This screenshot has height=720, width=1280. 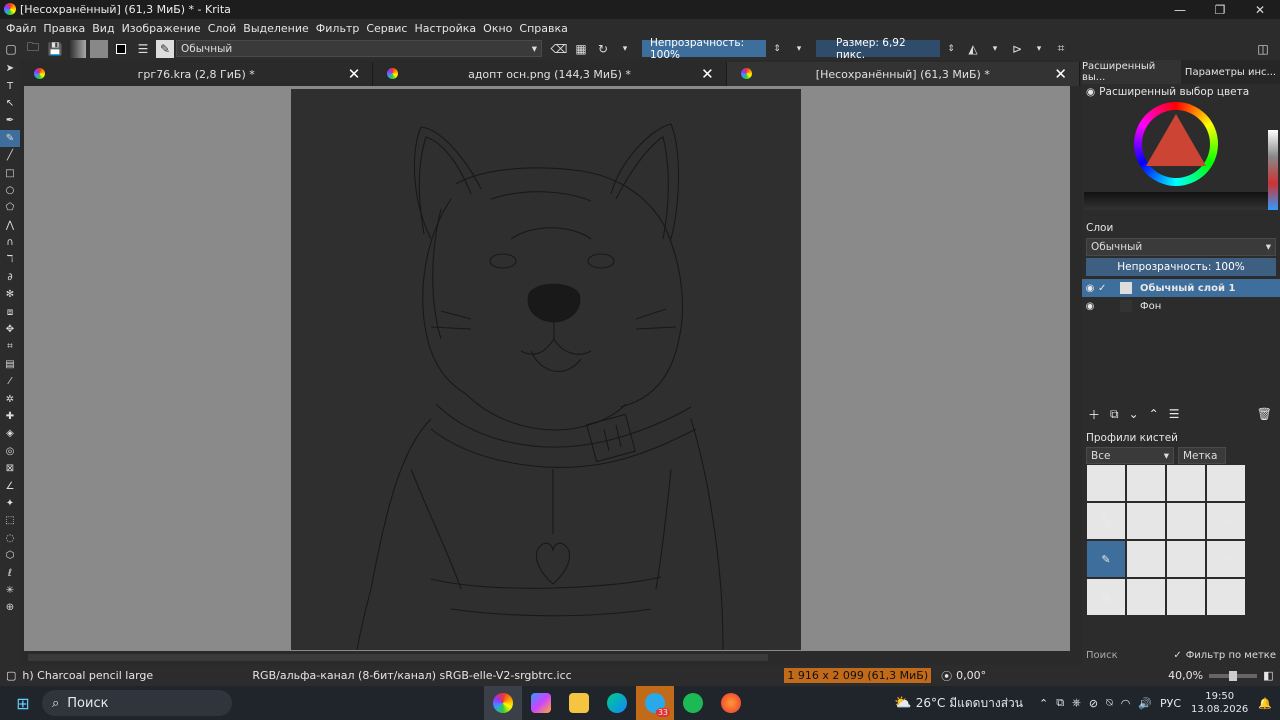 I want to click on delete-layer-icon: 🗑, so click(x=1264, y=414).